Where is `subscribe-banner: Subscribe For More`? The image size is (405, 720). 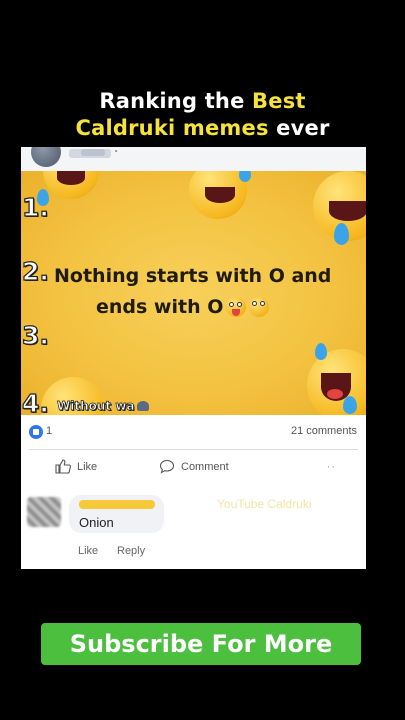
subscribe-banner: Subscribe For More is located at coordinates (201, 644).